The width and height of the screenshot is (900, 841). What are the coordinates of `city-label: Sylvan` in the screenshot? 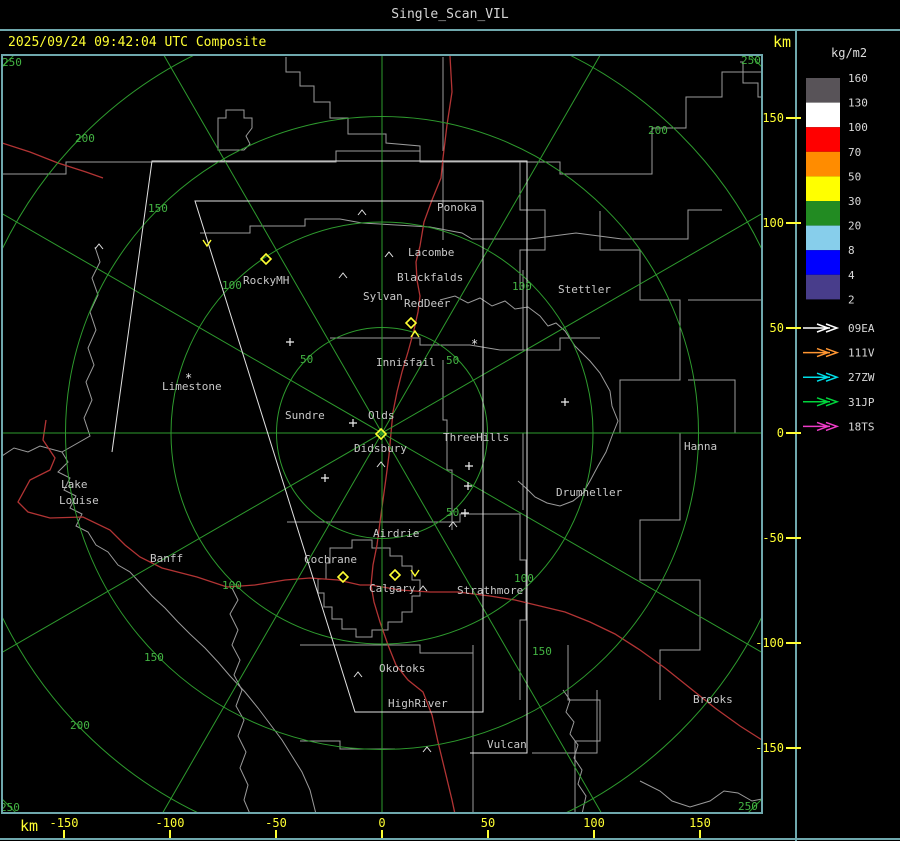 It's located at (383, 296).